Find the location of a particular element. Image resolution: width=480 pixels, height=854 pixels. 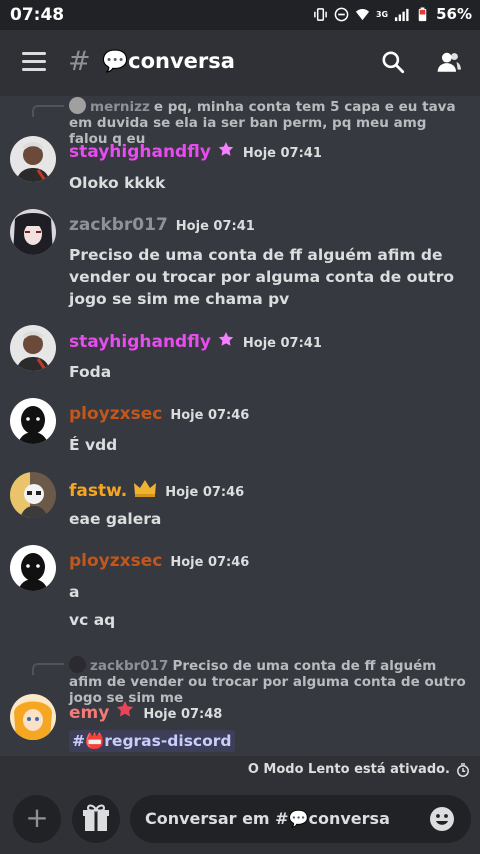

slowmode-text: O Modo Lento está ativado. is located at coordinates (348, 769).